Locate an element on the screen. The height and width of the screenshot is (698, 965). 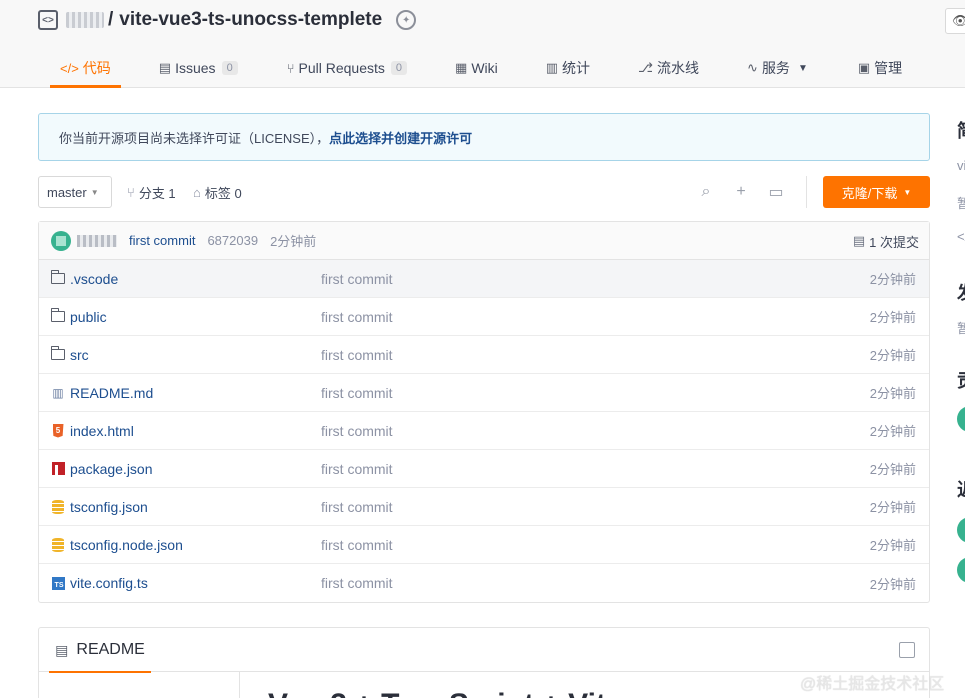
file-name: vite.config.ts is located at coordinates (109, 583).